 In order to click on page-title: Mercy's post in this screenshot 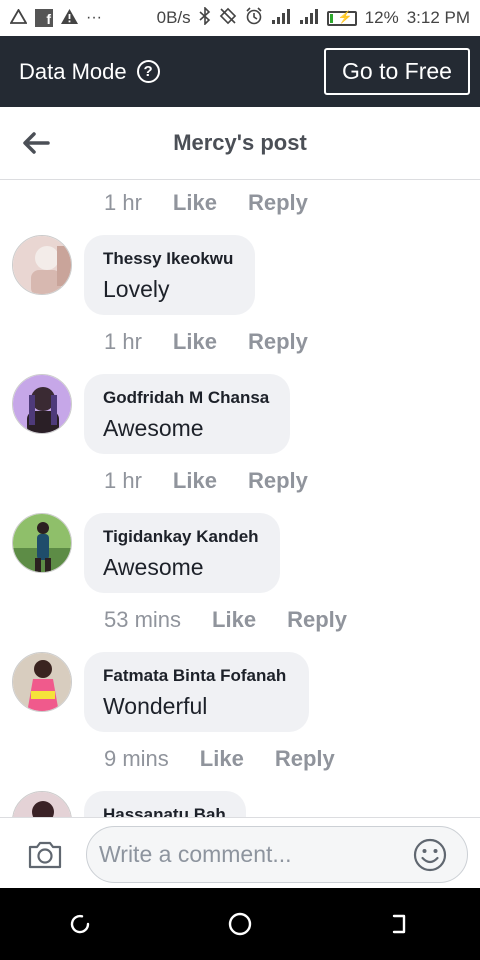, I will do `click(240, 142)`.